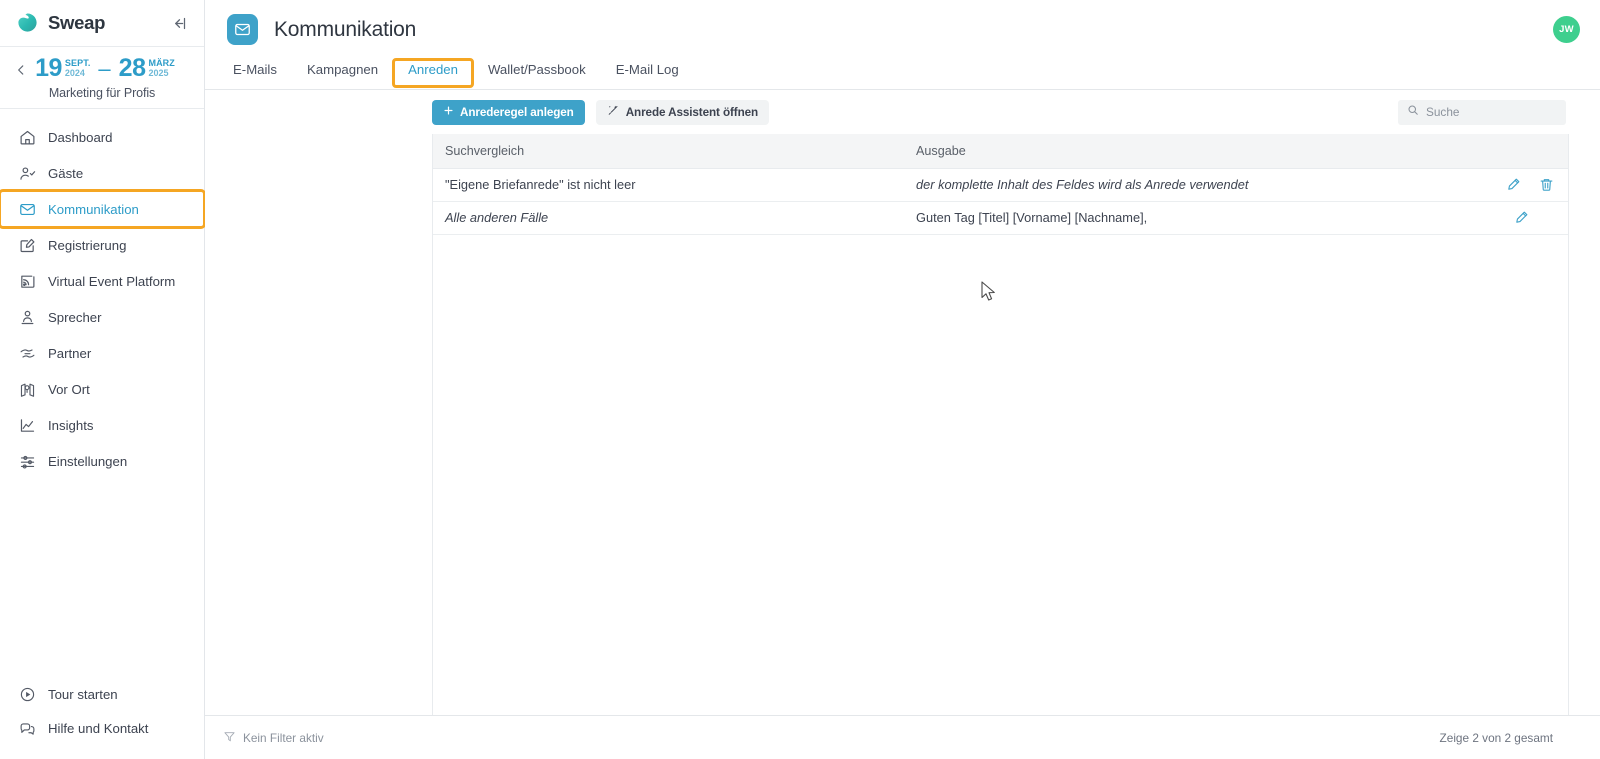 Image resolution: width=1600 pixels, height=759 pixels. Describe the element at coordinates (77, 22) in the screenshot. I see `brand-name: Sweap` at that location.